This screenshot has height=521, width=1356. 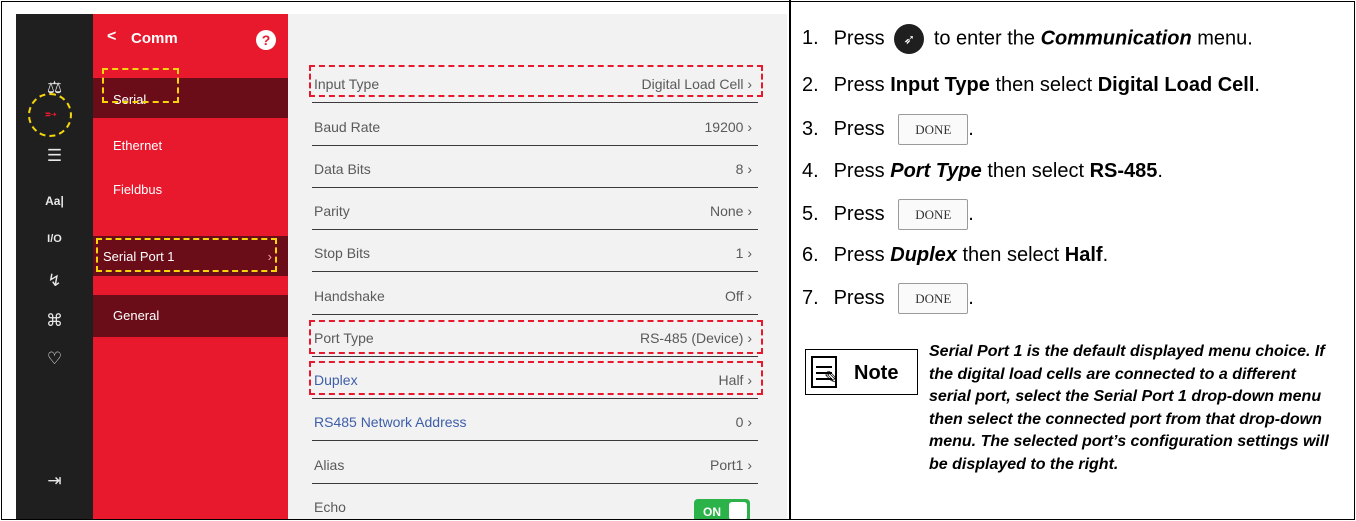 I want to click on step-emphasis: Port Type, so click(x=936, y=171).